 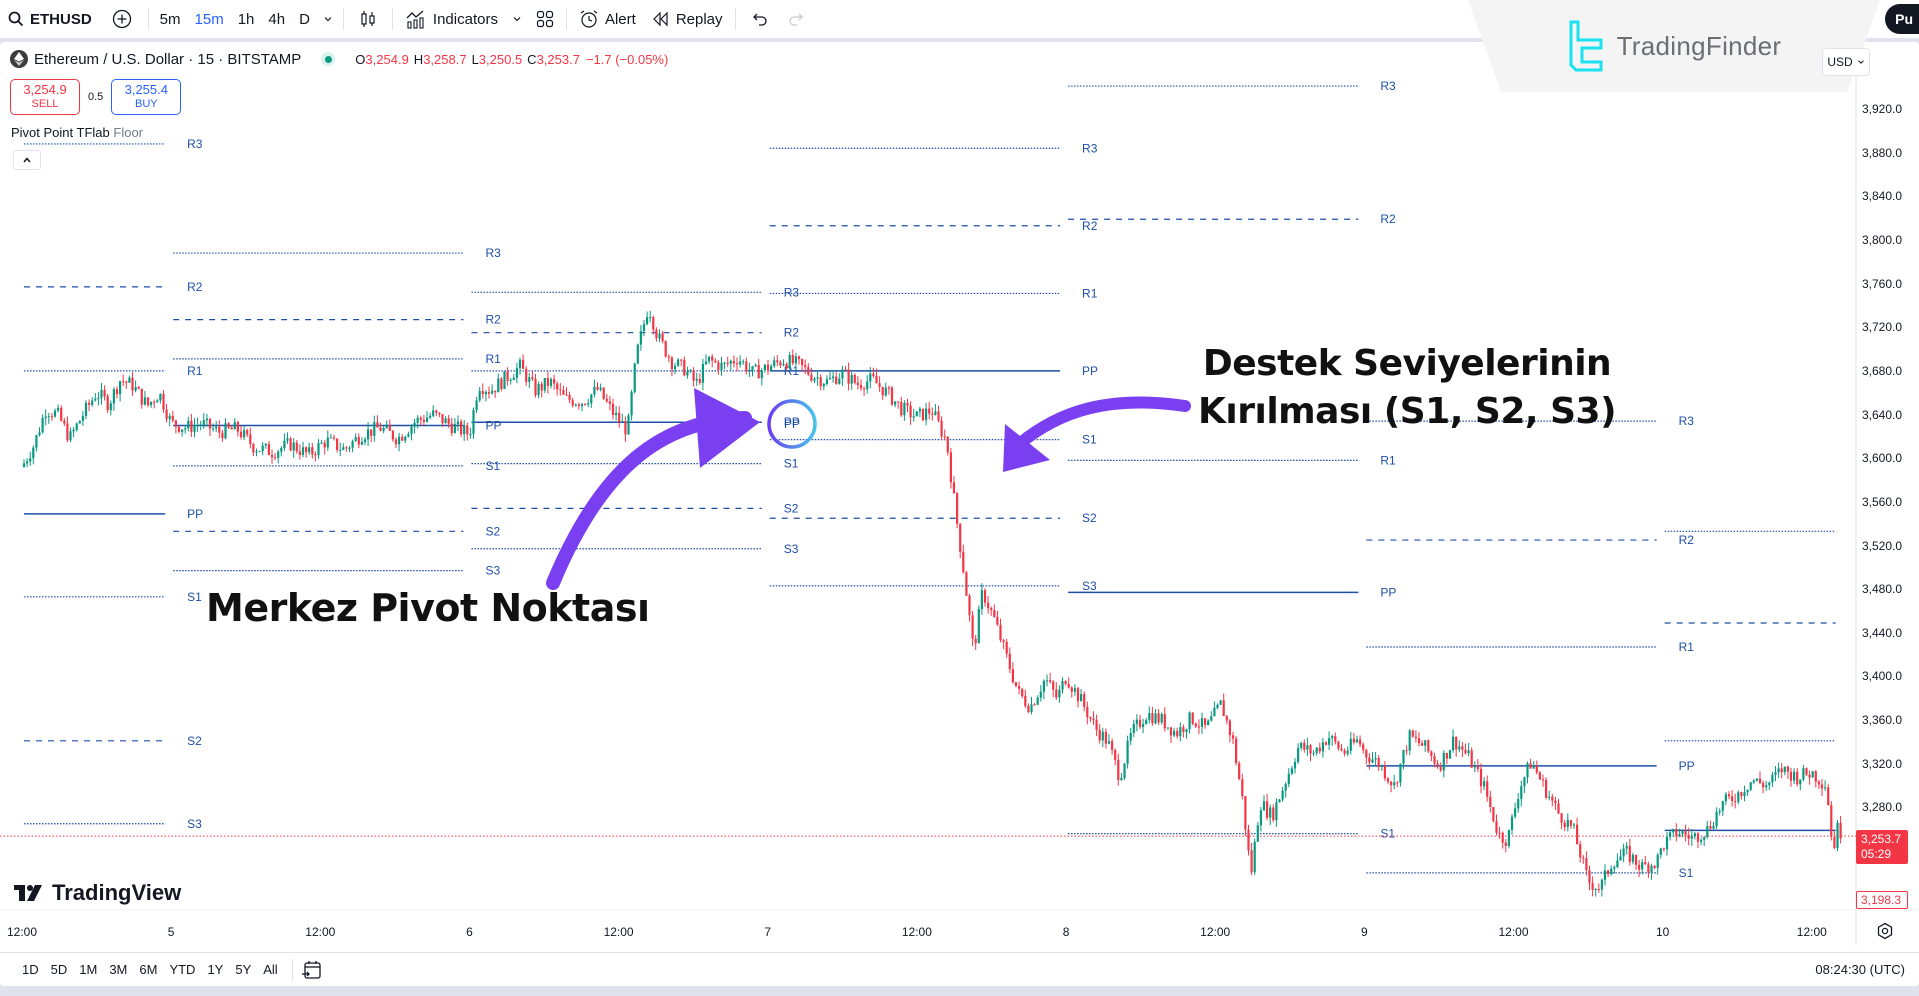 I want to click on time-tick-label: 5, so click(x=171, y=932).